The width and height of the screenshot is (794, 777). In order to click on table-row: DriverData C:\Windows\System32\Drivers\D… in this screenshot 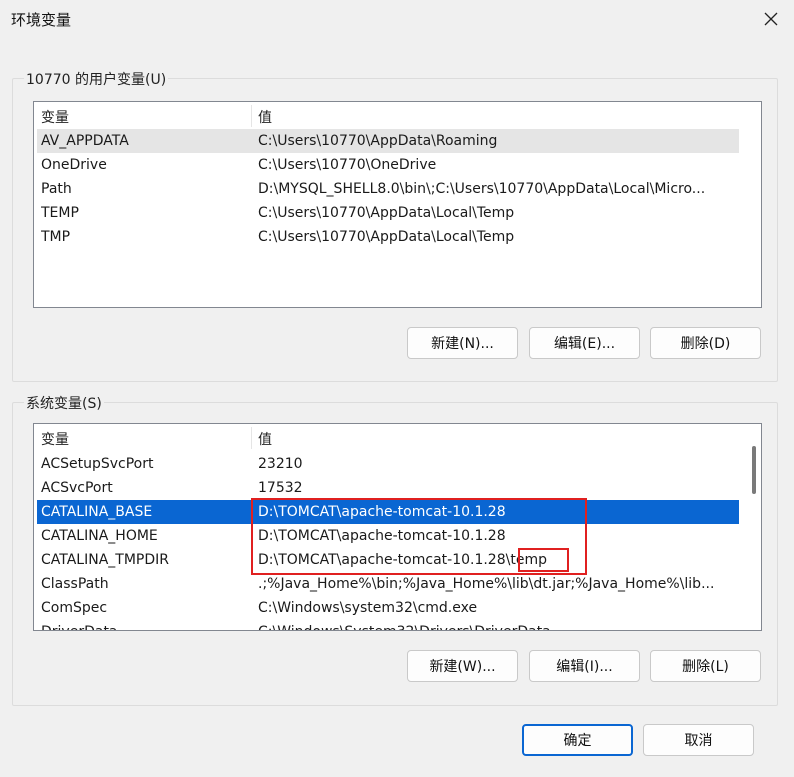, I will do `click(388, 625)`.